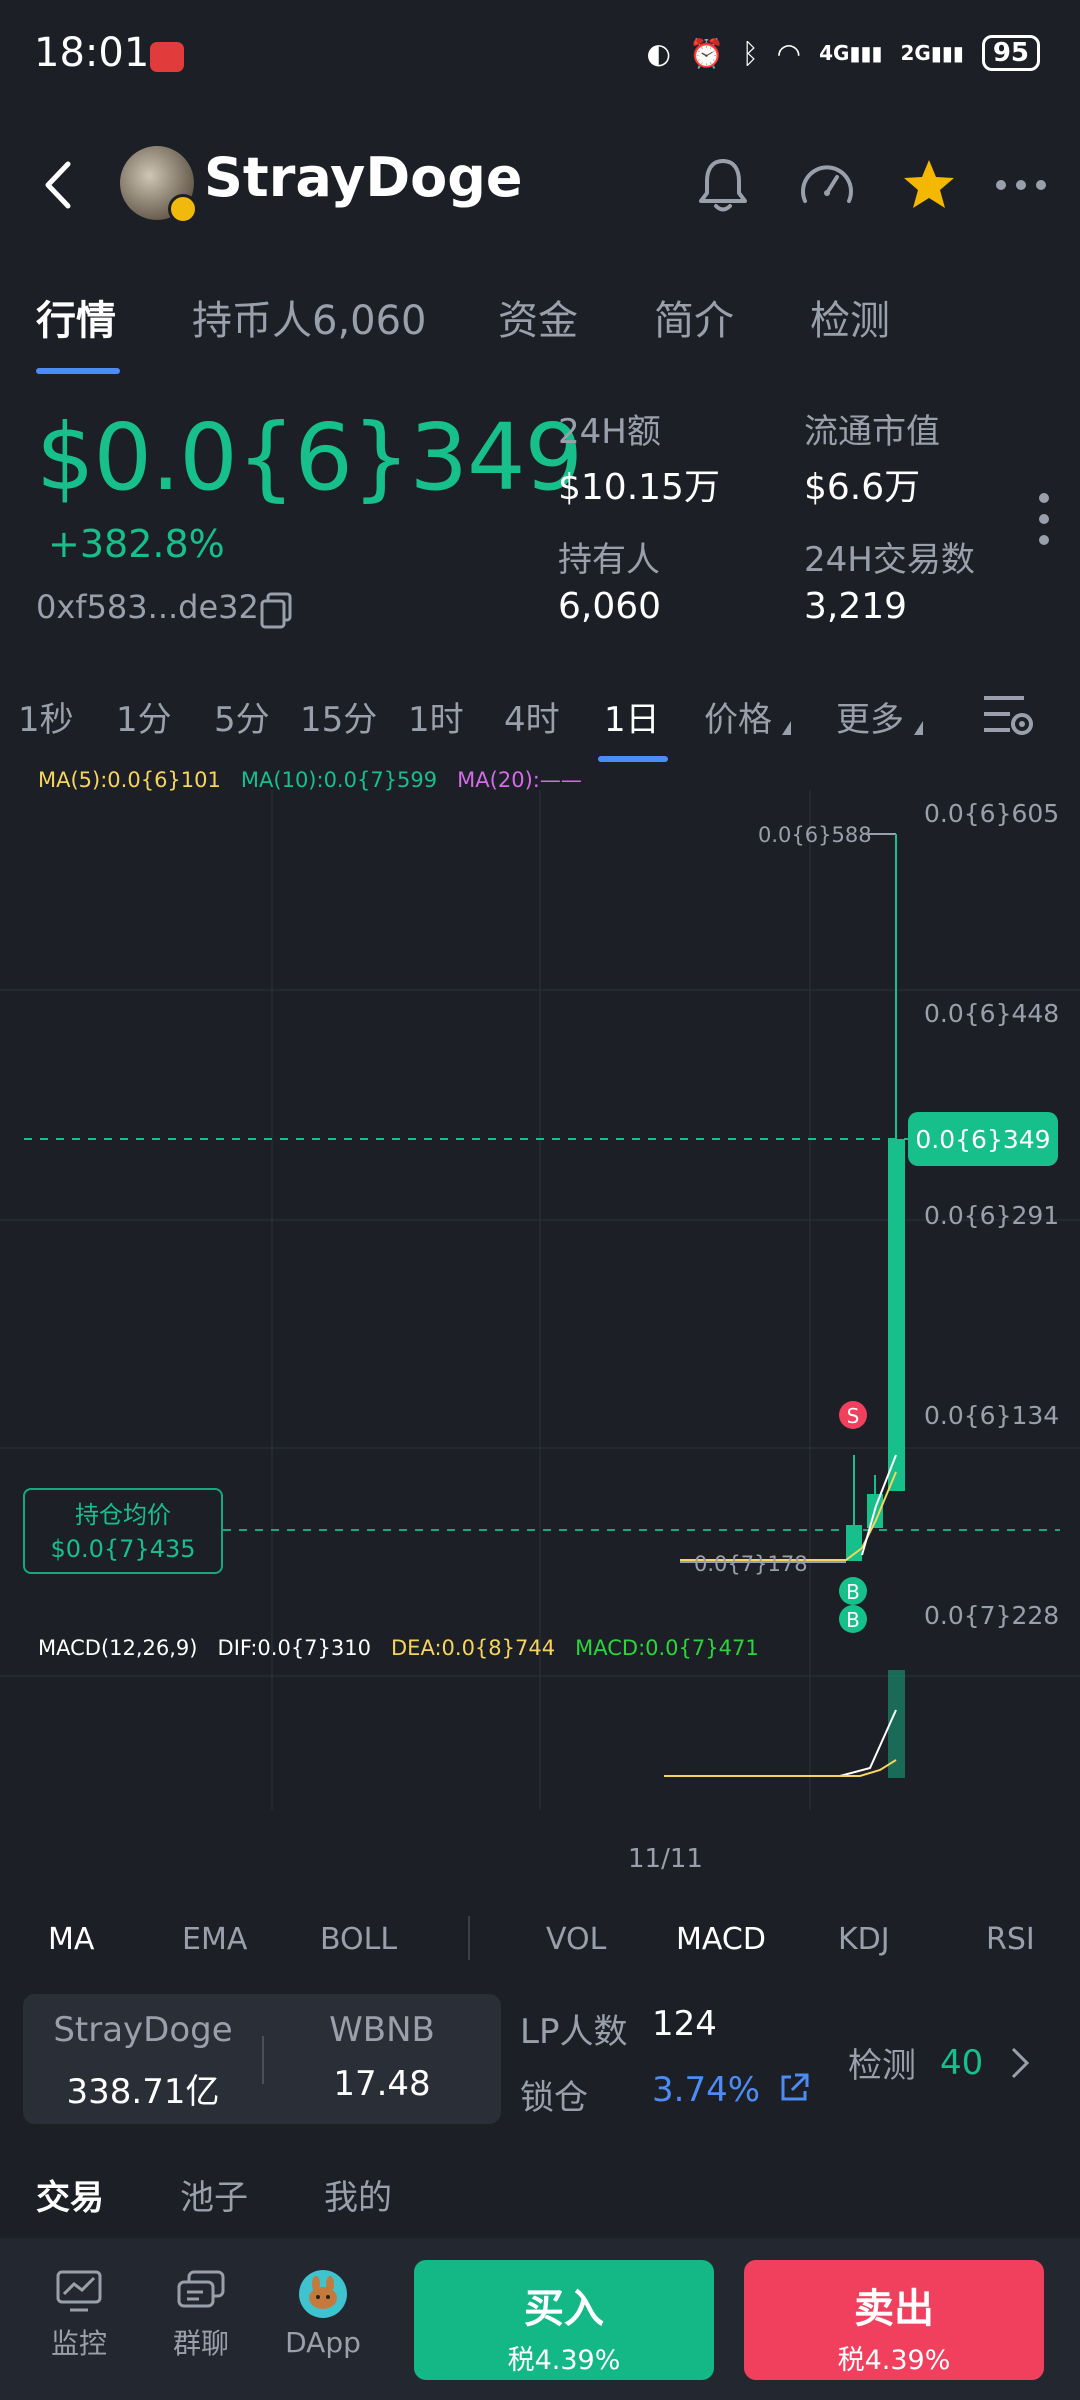 The width and height of the screenshot is (1080, 2400). Describe the element at coordinates (123, 1549) in the screenshot. I see `avg-cost-value: $0.0{7}435` at that location.